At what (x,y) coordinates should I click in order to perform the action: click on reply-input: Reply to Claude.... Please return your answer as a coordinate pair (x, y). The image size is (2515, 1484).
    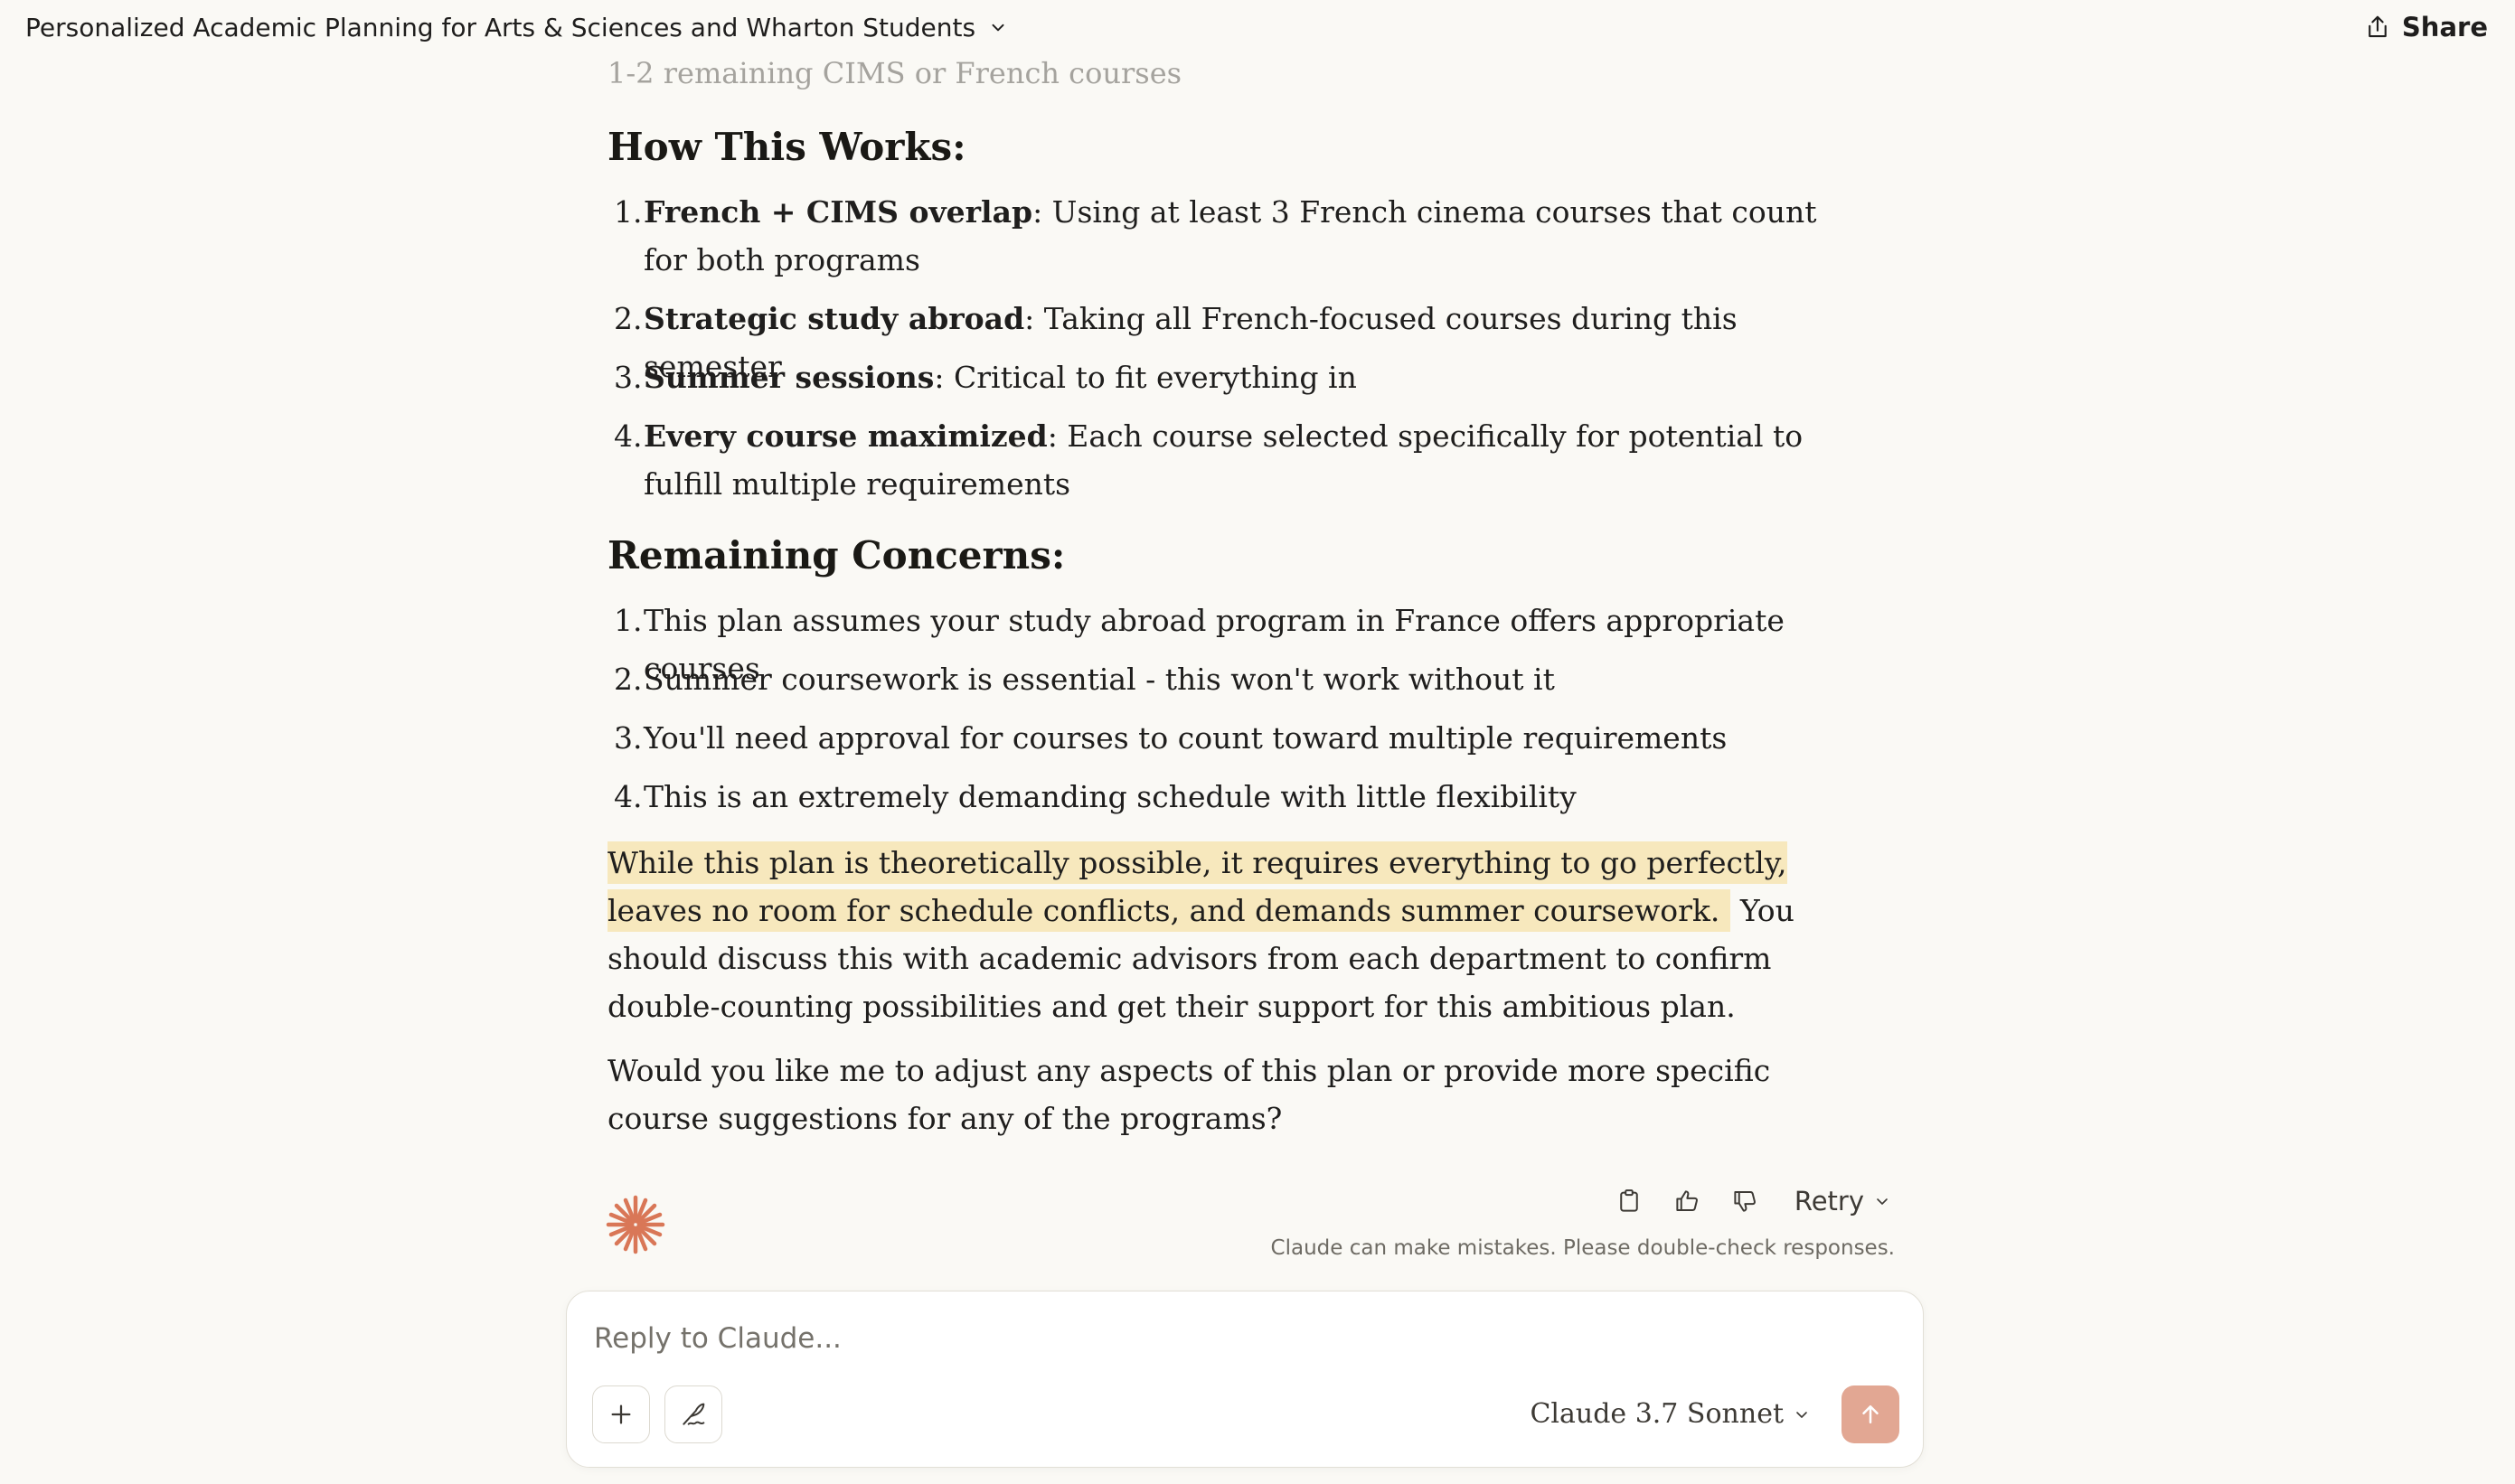
    Looking at the image, I should click on (718, 1338).